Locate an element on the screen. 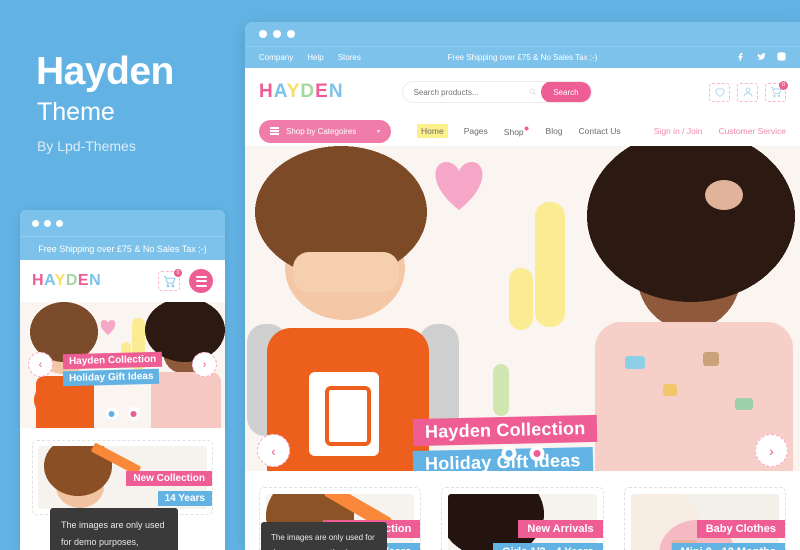  star-icon: ✸ is located at coordinates (526, 130).